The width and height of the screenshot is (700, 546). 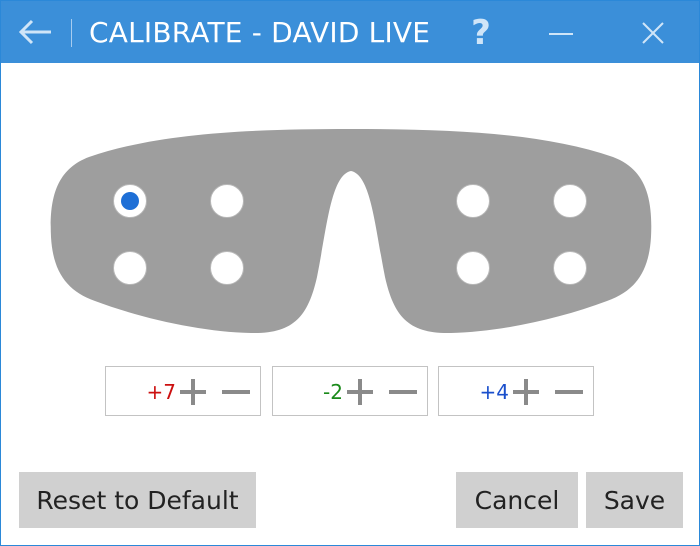 I want to click on title-separator, so click(x=71, y=33).